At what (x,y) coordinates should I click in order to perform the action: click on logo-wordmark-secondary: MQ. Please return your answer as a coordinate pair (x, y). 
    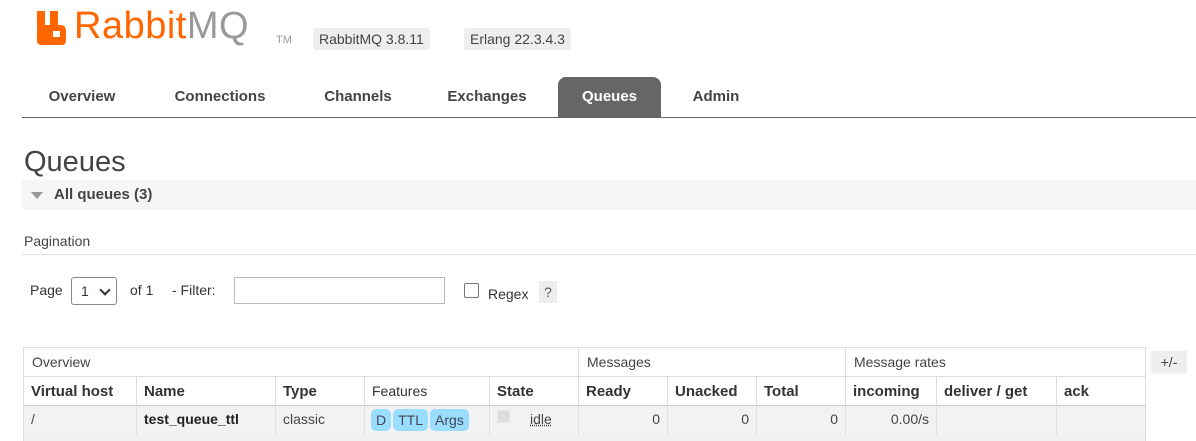
    Looking at the image, I should click on (218, 26).